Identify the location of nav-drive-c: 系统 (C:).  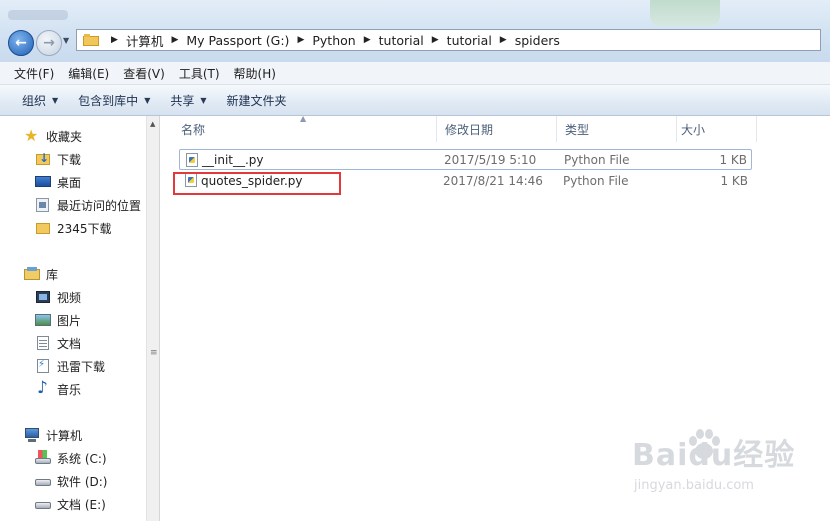
(71, 458).